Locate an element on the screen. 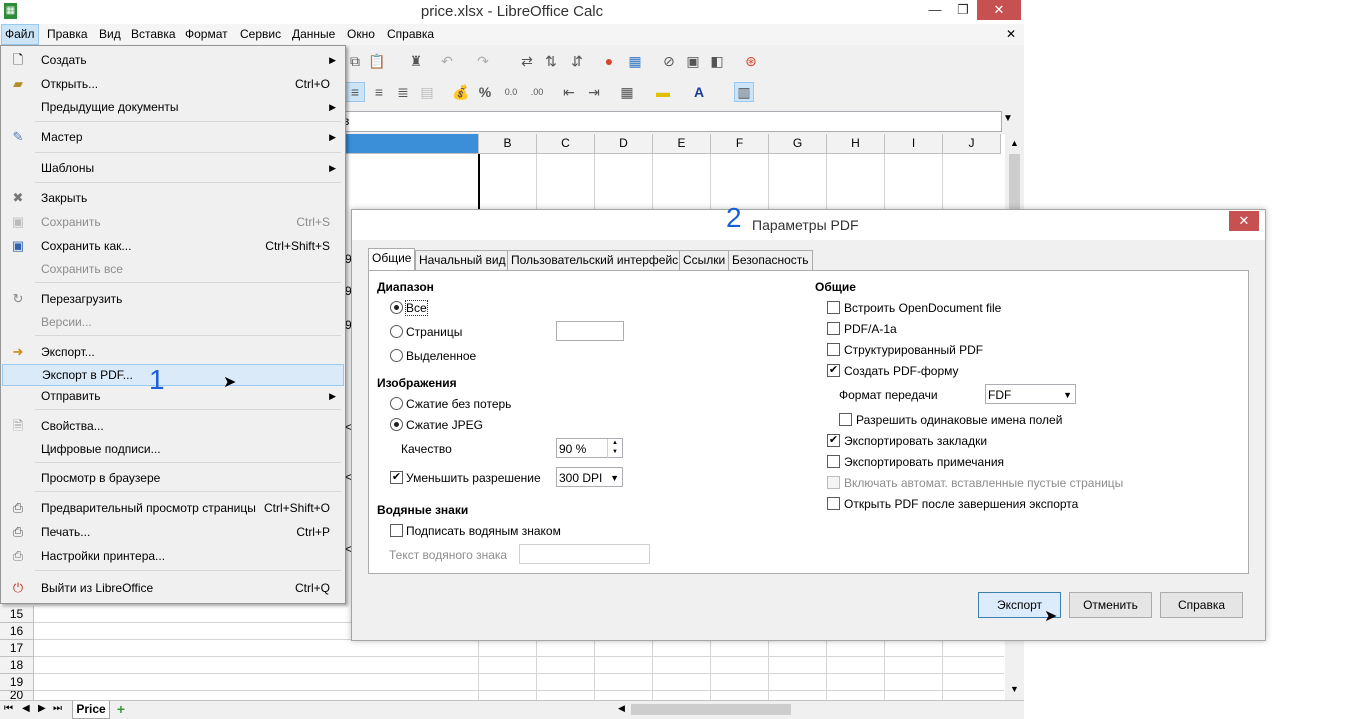 This screenshot has height=719, width=1366. quality-spinbox: 90 % ▲ ▼ is located at coordinates (589, 448).